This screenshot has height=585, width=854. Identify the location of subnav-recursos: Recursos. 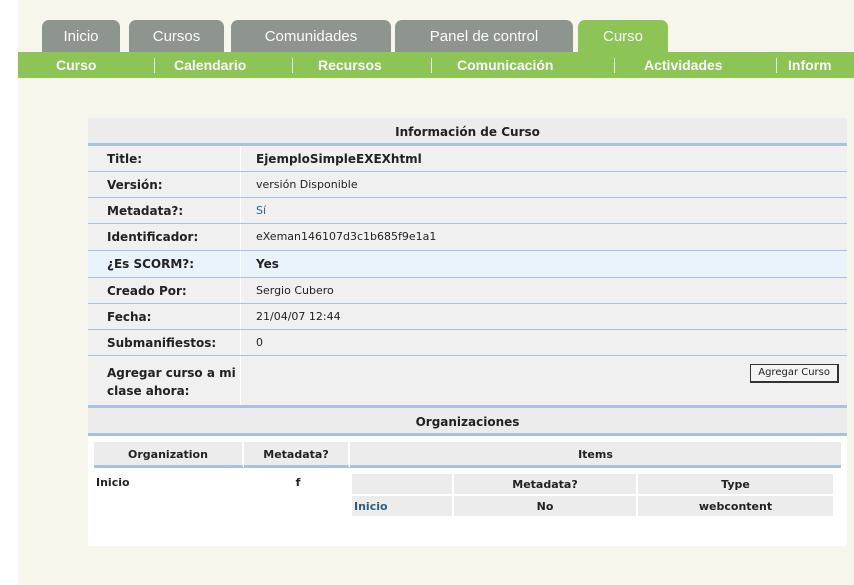
(350, 65).